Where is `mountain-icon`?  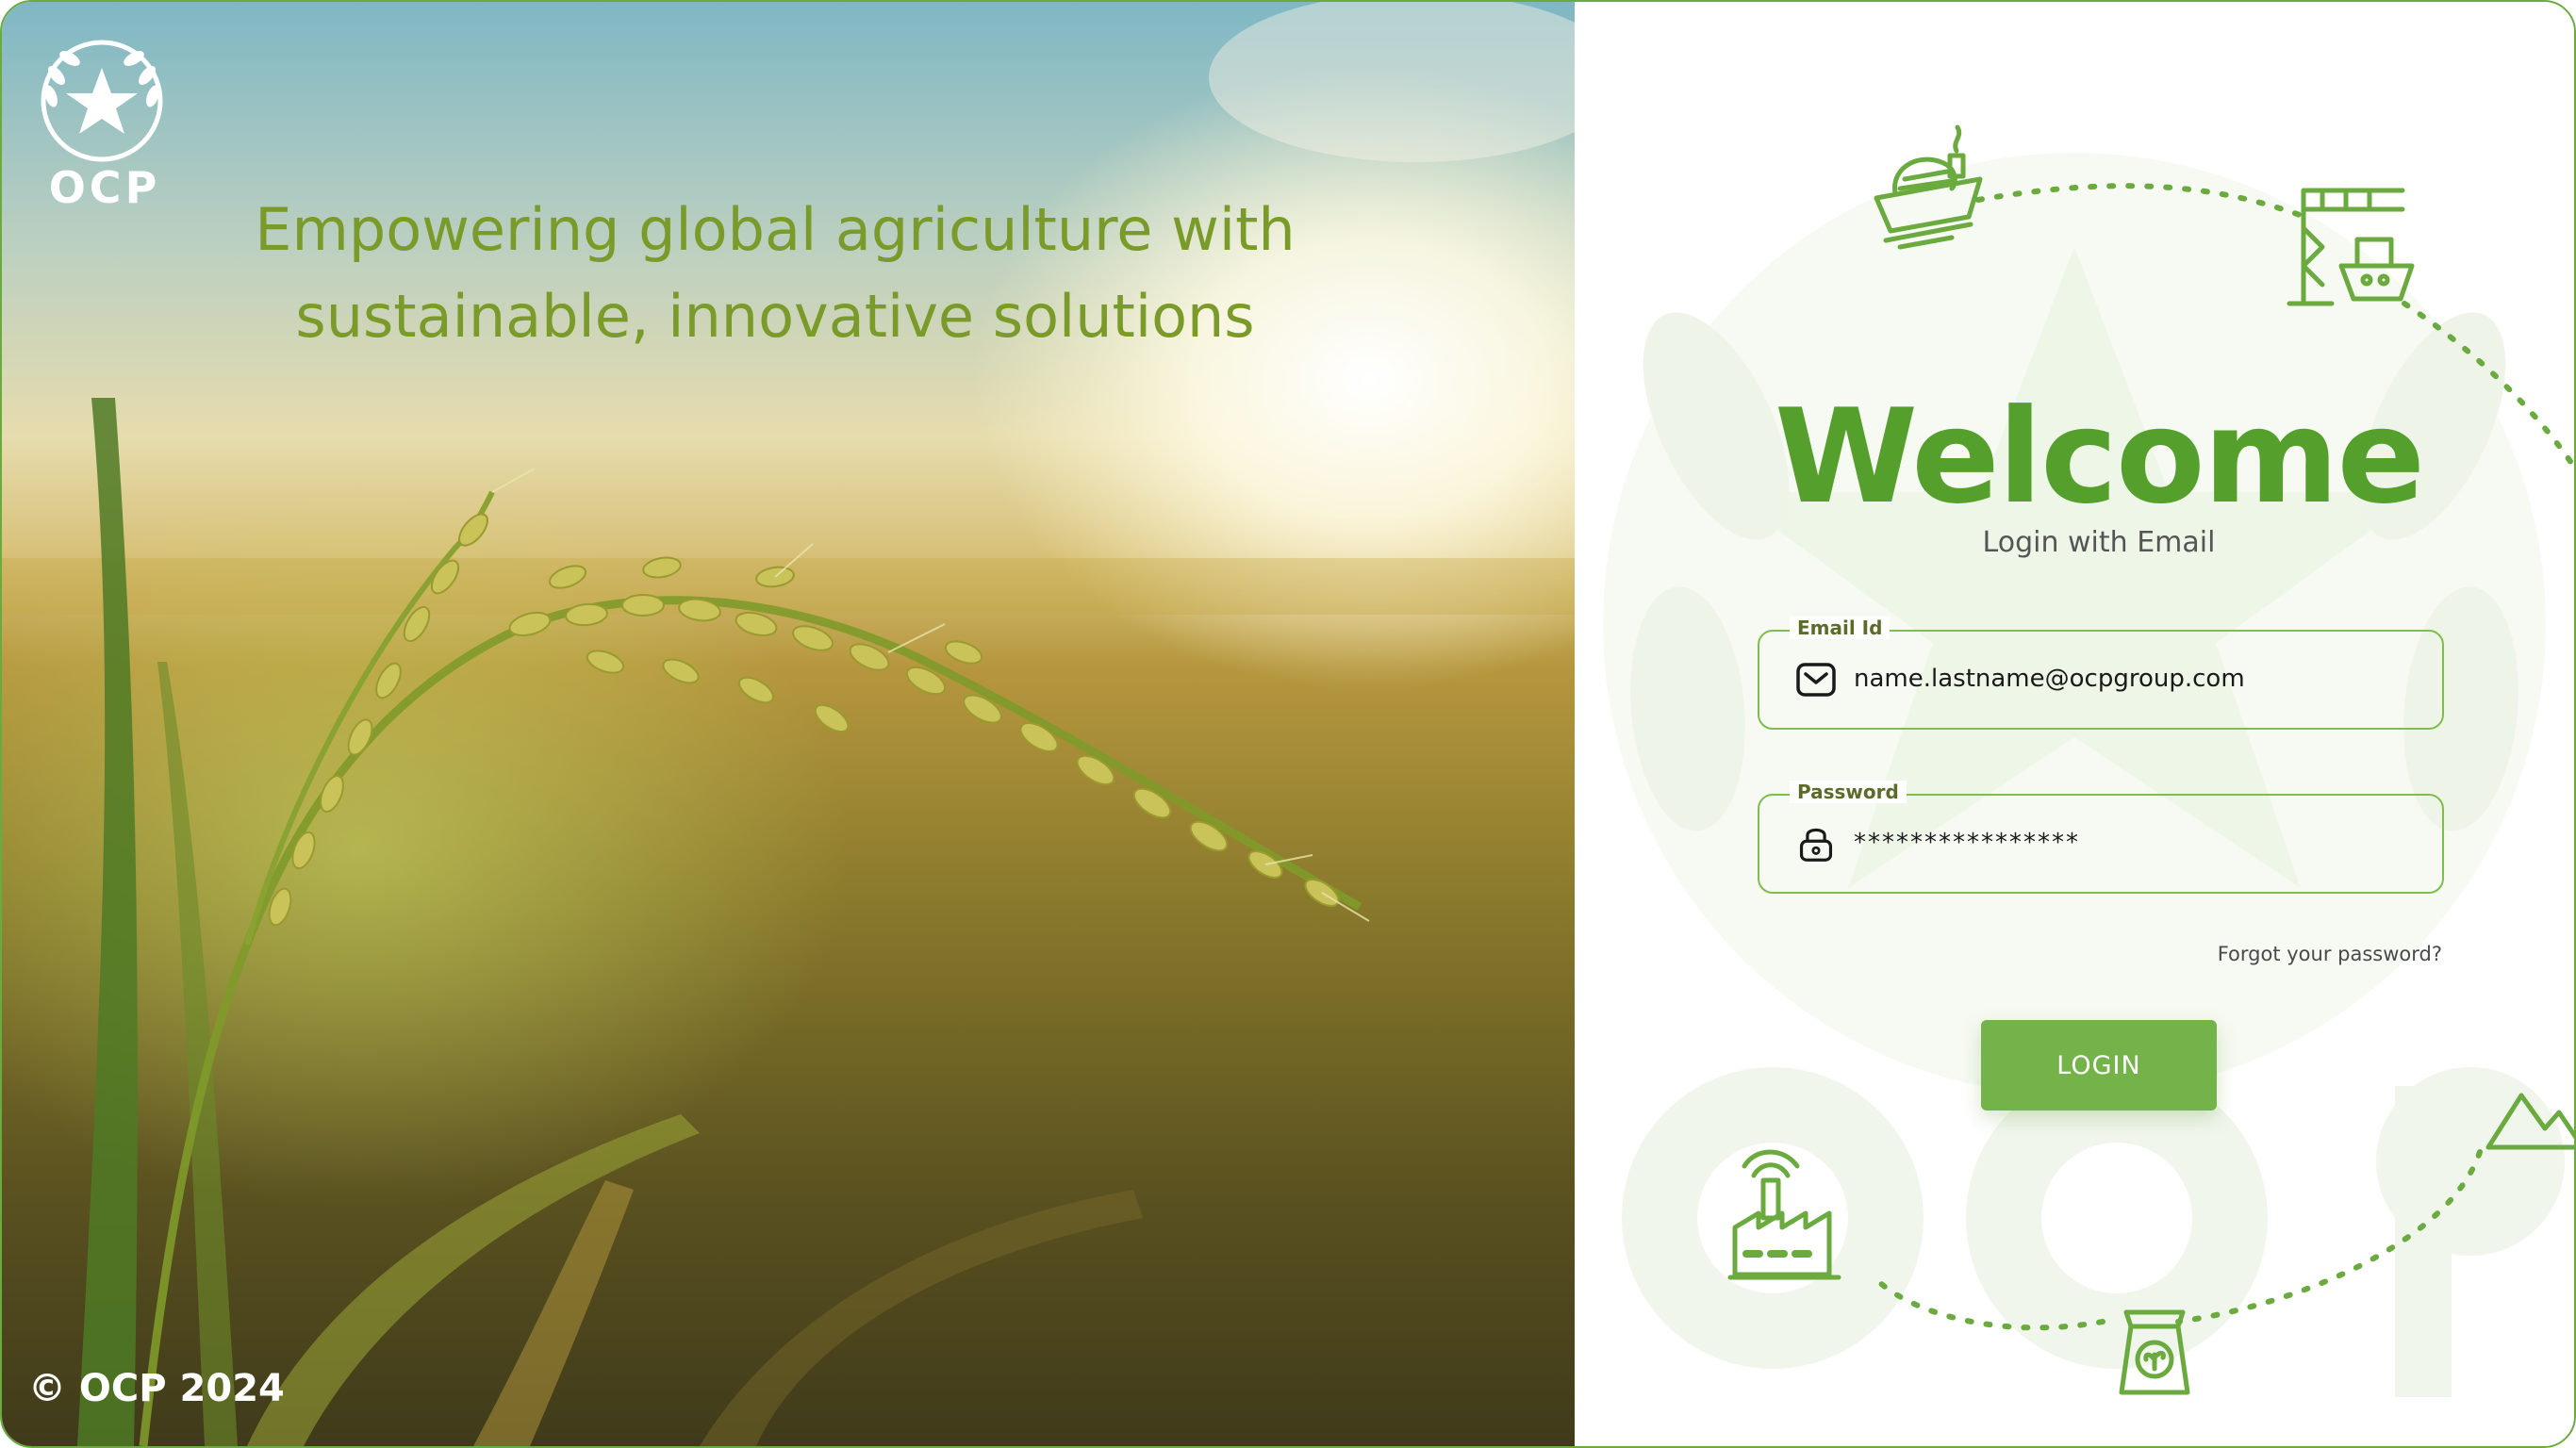 mountain-icon is located at coordinates (2529, 1121).